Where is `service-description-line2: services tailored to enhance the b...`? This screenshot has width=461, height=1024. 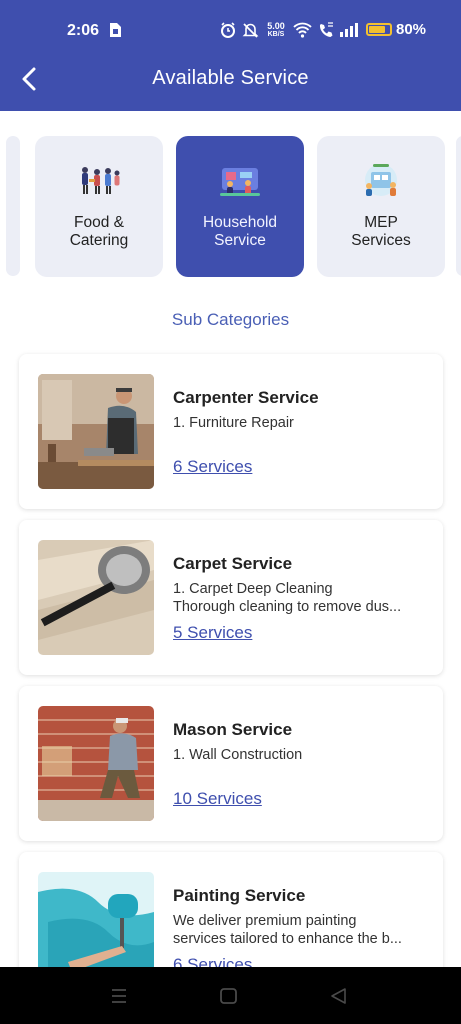 service-description-line2: services tailored to enhance the b... is located at coordinates (287, 939).